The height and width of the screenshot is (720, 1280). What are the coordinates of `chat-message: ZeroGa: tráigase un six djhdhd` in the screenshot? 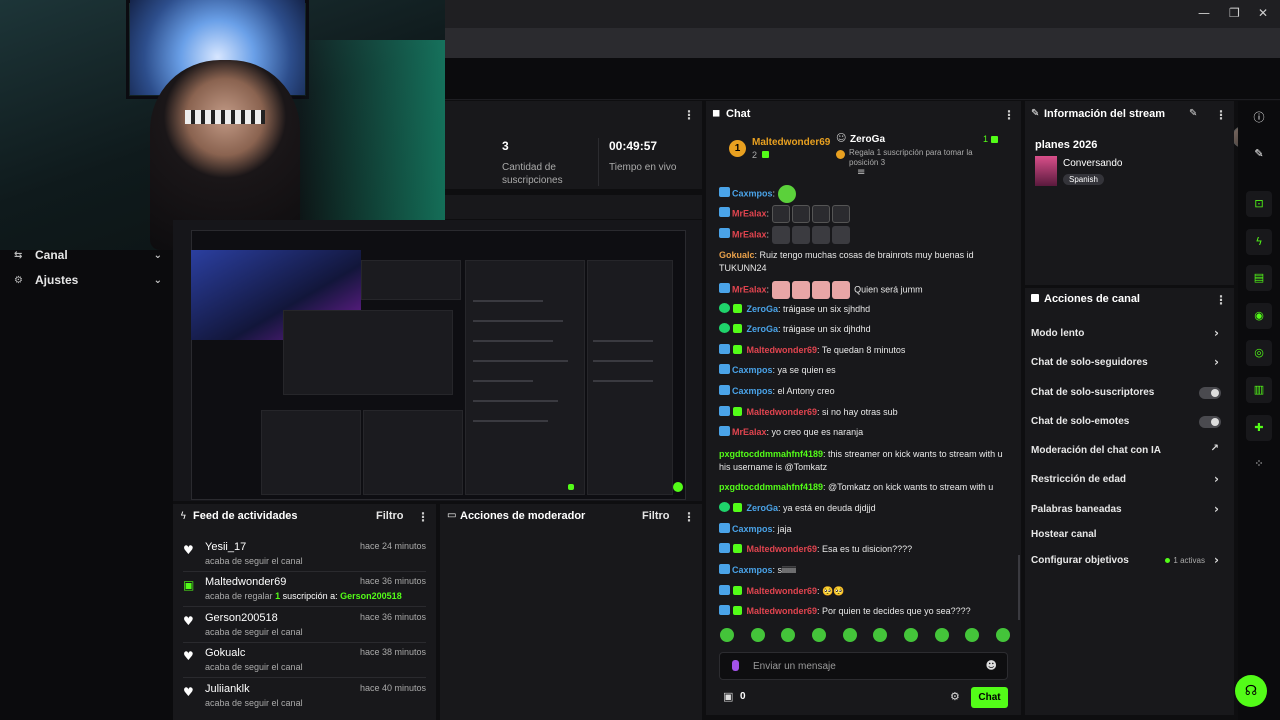 It's located at (864, 329).